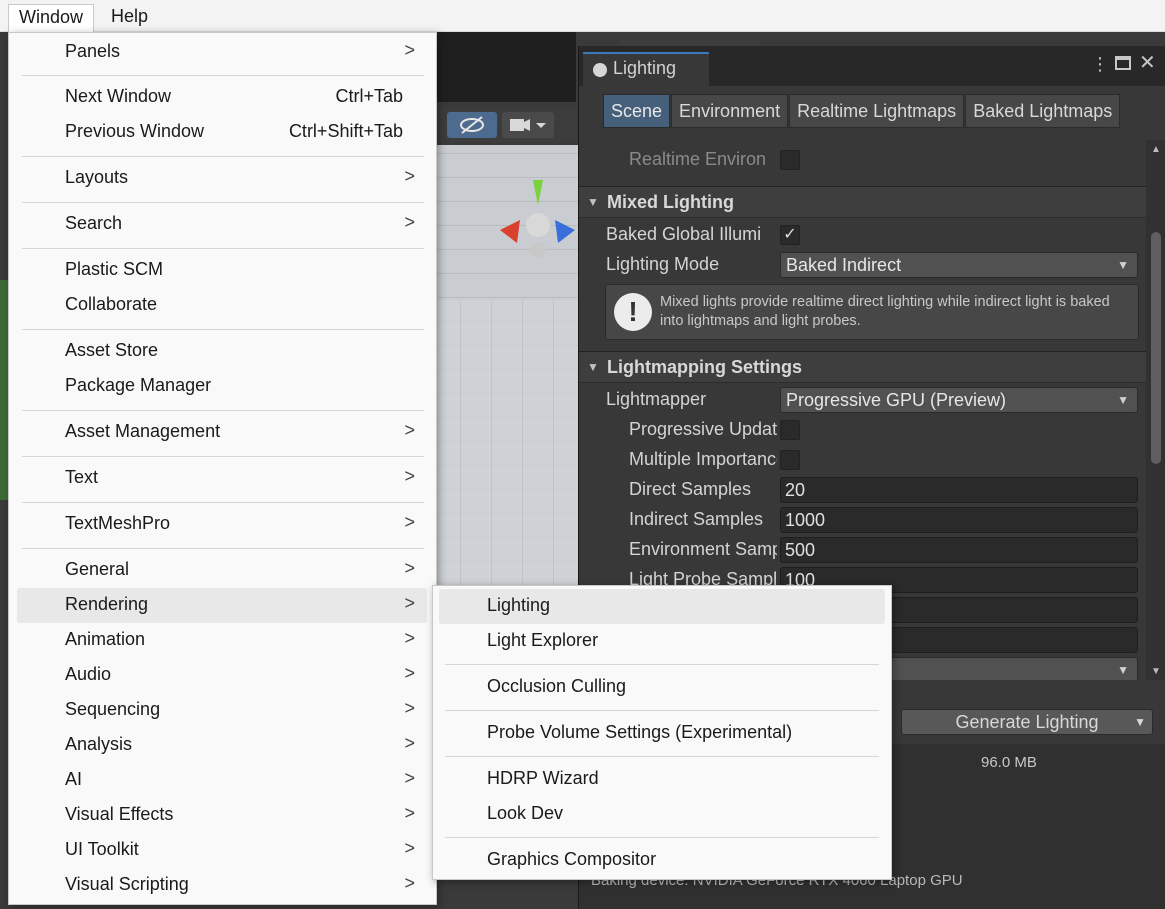 The height and width of the screenshot is (909, 1165). I want to click on menu-item-analysis: Analysis >, so click(222, 745).